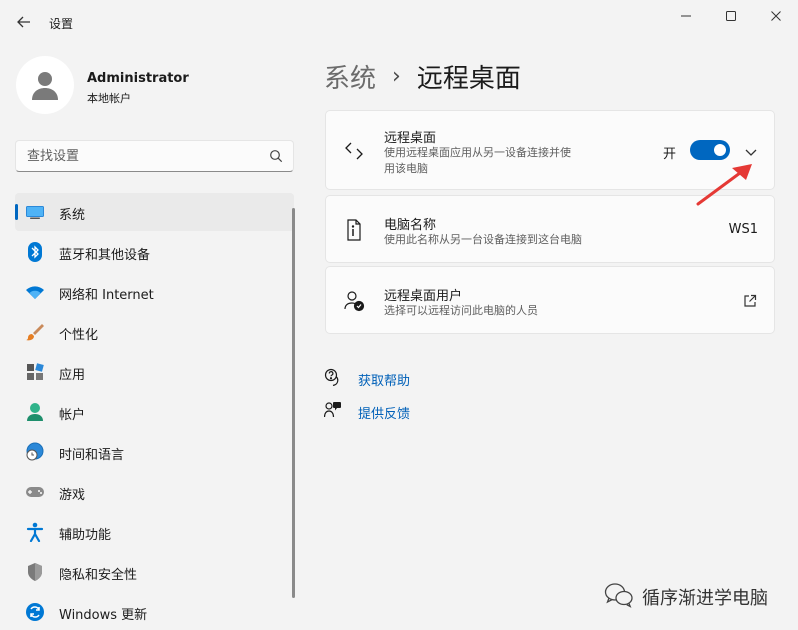 The height and width of the screenshot is (630, 798). What do you see at coordinates (293, 403) in the screenshot?
I see `sidebar-scrollbar` at bounding box center [293, 403].